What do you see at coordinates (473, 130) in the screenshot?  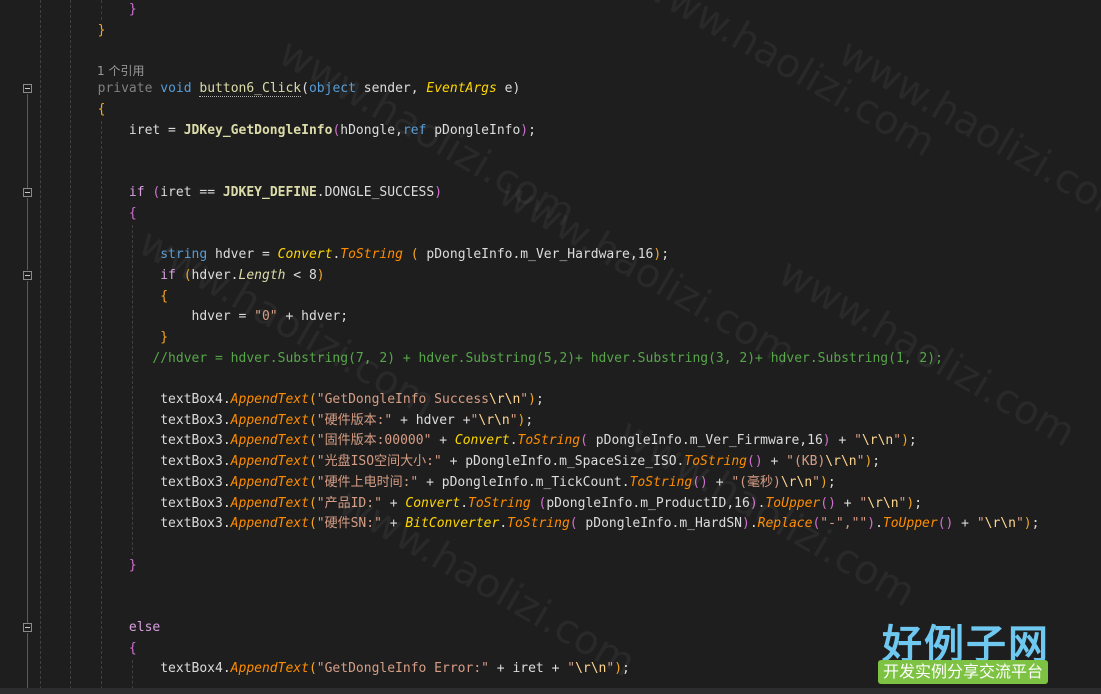 I see `code-token: pDongleInfo` at bounding box center [473, 130].